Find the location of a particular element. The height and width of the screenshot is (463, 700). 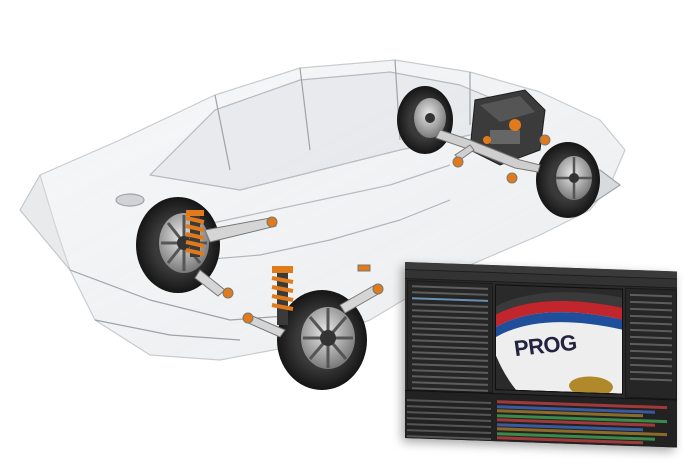

timeline-panel is located at coordinates (541, 419).